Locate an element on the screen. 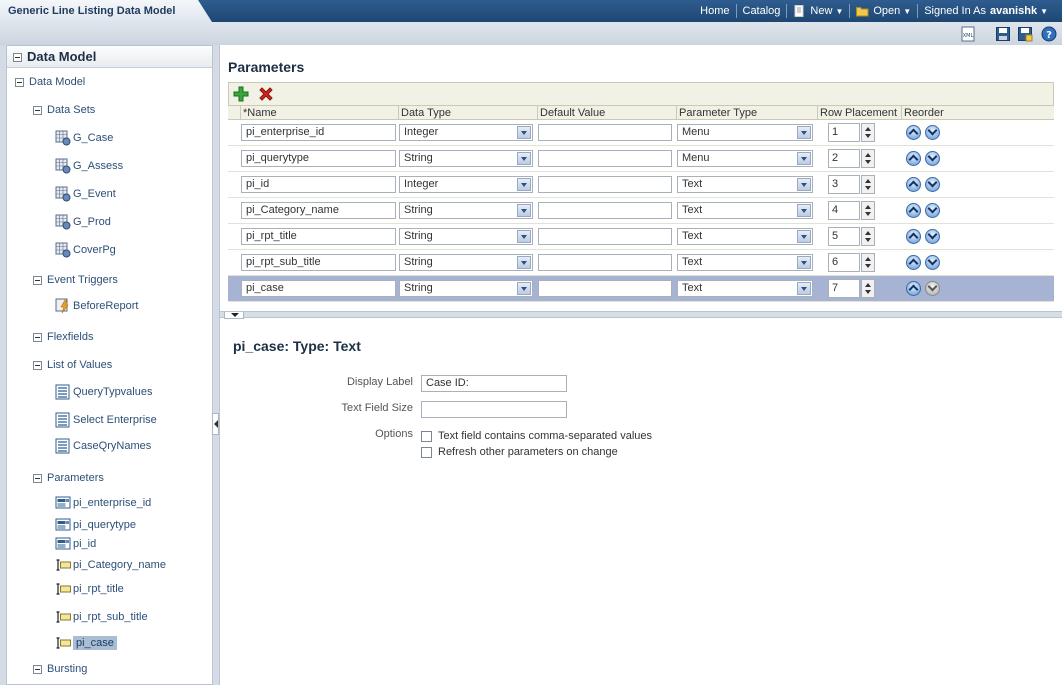  parameter-type-select: Menu is located at coordinates (745, 158).